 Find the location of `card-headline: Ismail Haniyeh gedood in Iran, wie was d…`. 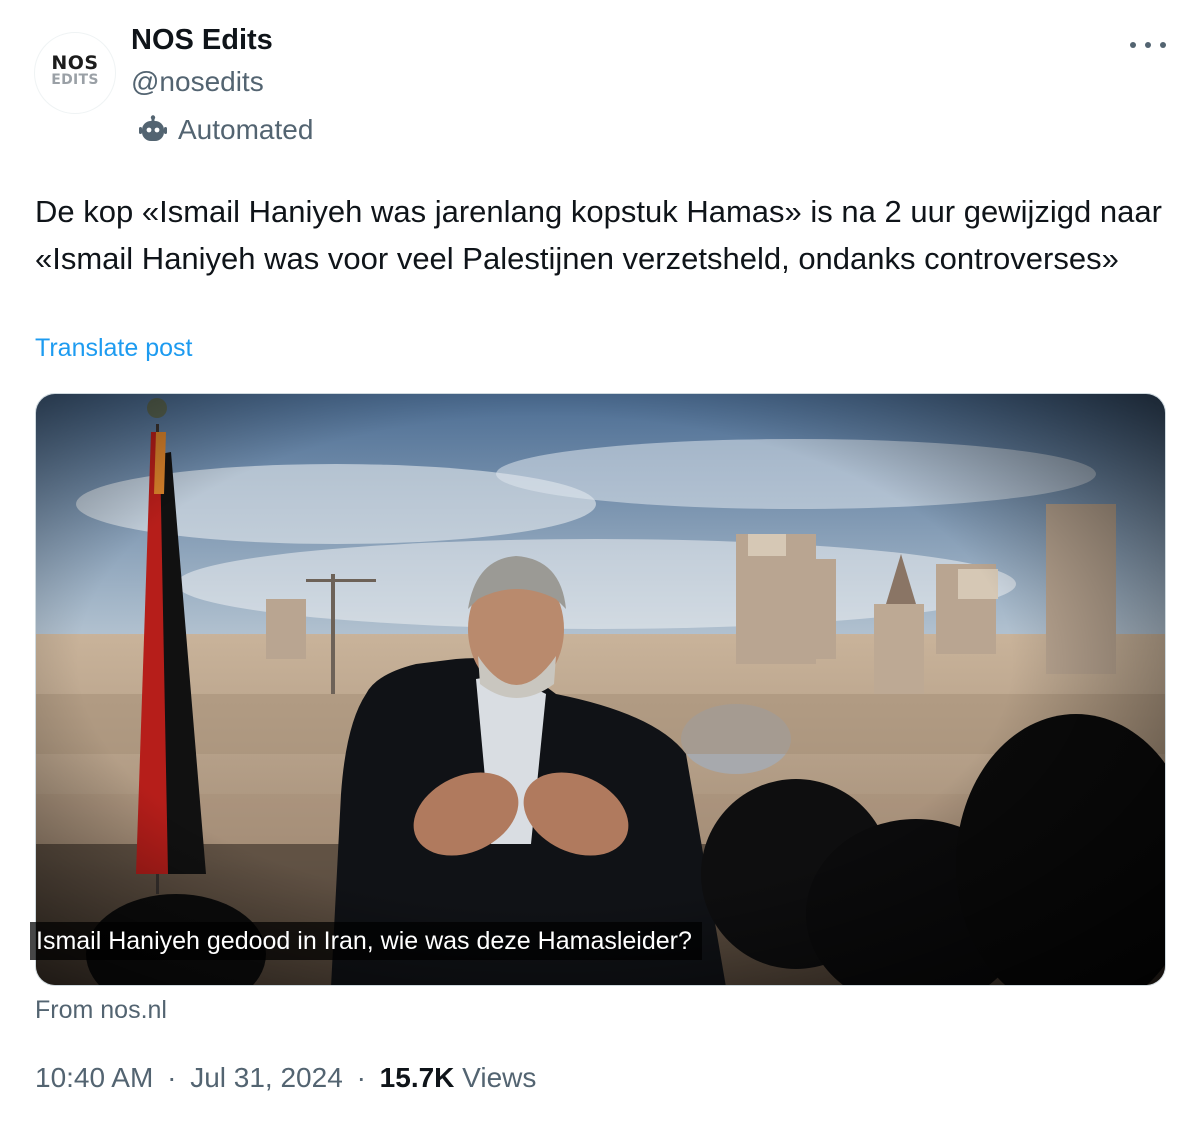

card-headline: Ismail Haniyeh gedood in Iran, wie was d… is located at coordinates (366, 941).